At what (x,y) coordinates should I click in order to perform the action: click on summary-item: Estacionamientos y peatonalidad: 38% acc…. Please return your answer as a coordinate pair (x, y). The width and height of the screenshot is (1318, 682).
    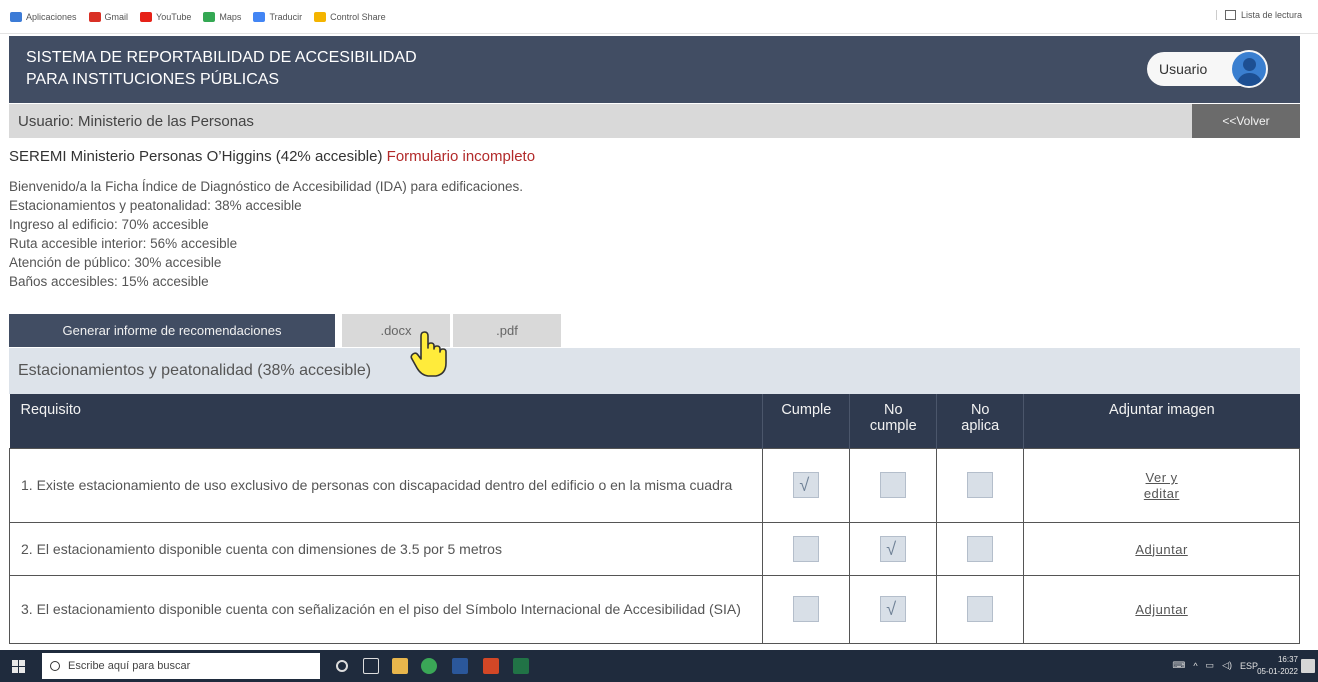
    Looking at the image, I should click on (155, 205).